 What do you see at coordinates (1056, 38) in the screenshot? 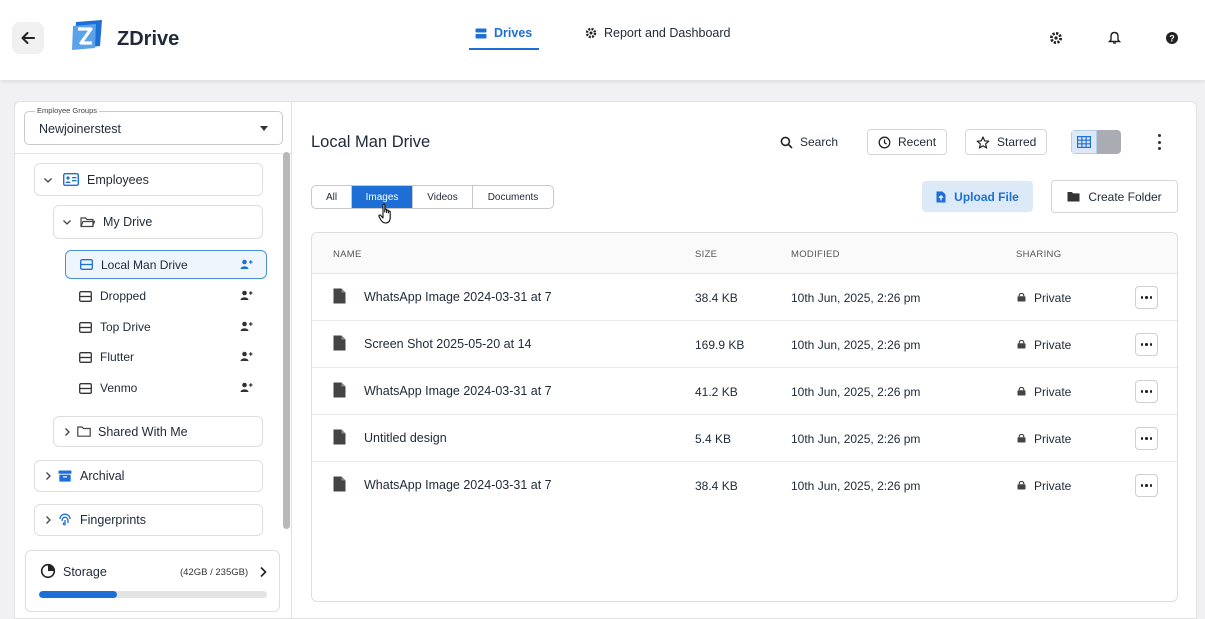
I see `settings-button` at bounding box center [1056, 38].